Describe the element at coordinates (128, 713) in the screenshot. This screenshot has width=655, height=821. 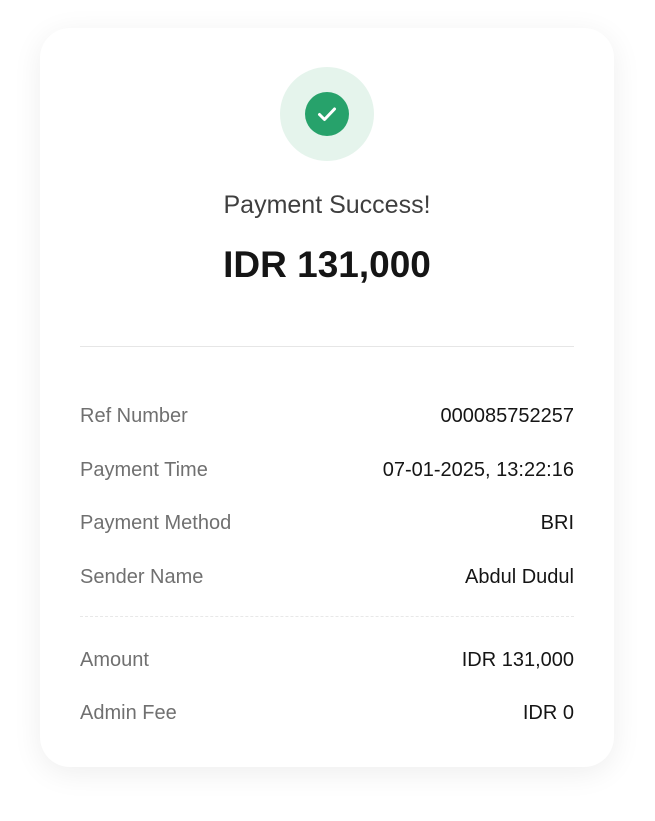
I see `summary-label: Admin Fee` at that location.